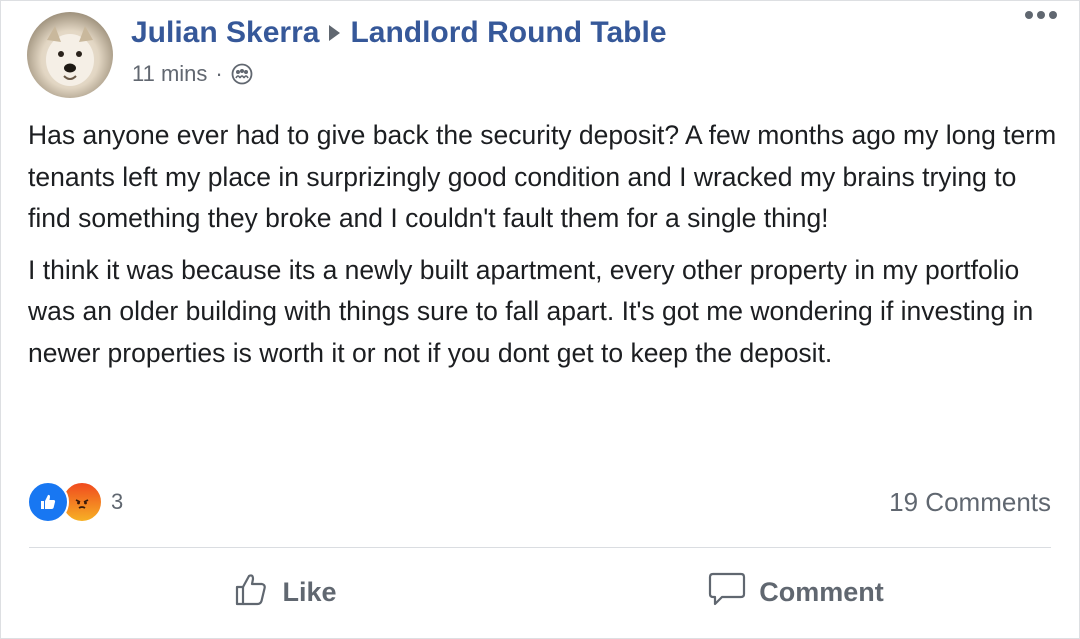 The image size is (1080, 639). Describe the element at coordinates (508, 33) in the screenshot. I see `group-name-link: Landlord Round Table` at that location.